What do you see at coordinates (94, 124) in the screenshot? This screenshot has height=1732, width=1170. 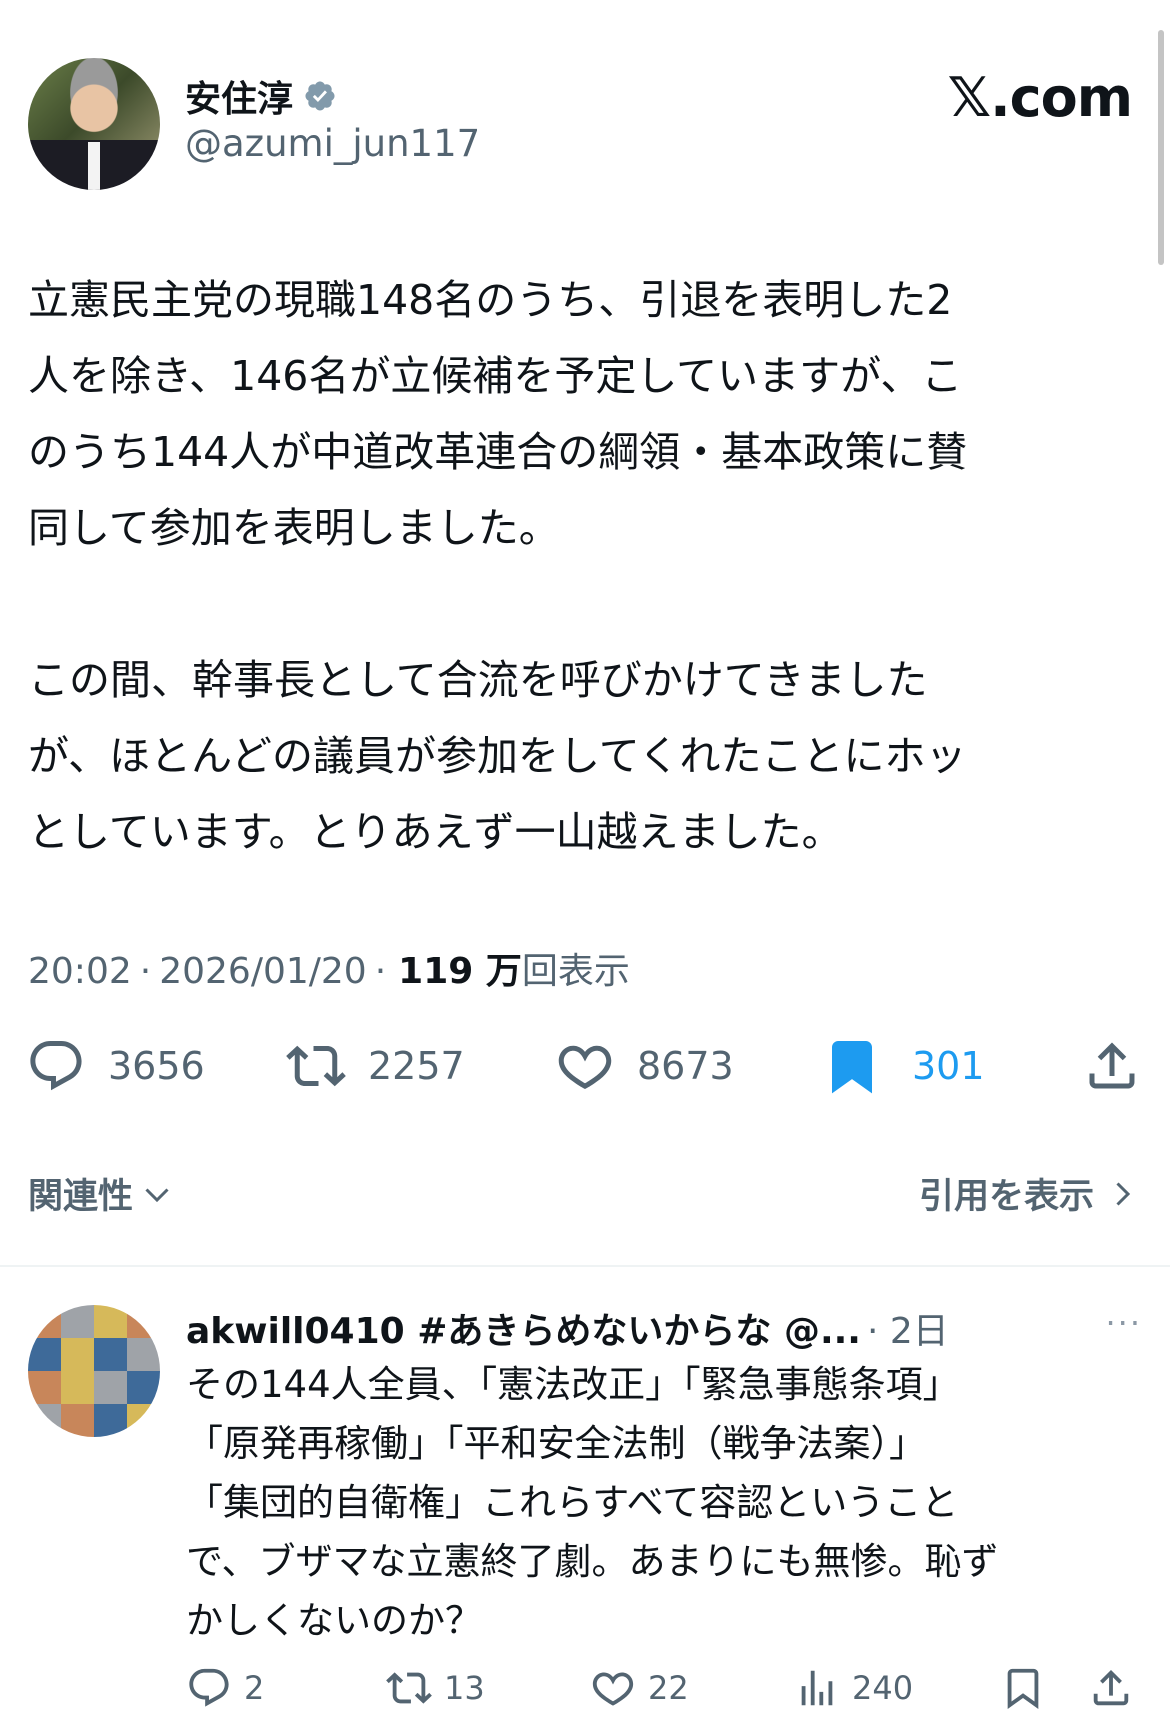 I see `author-avatar` at bounding box center [94, 124].